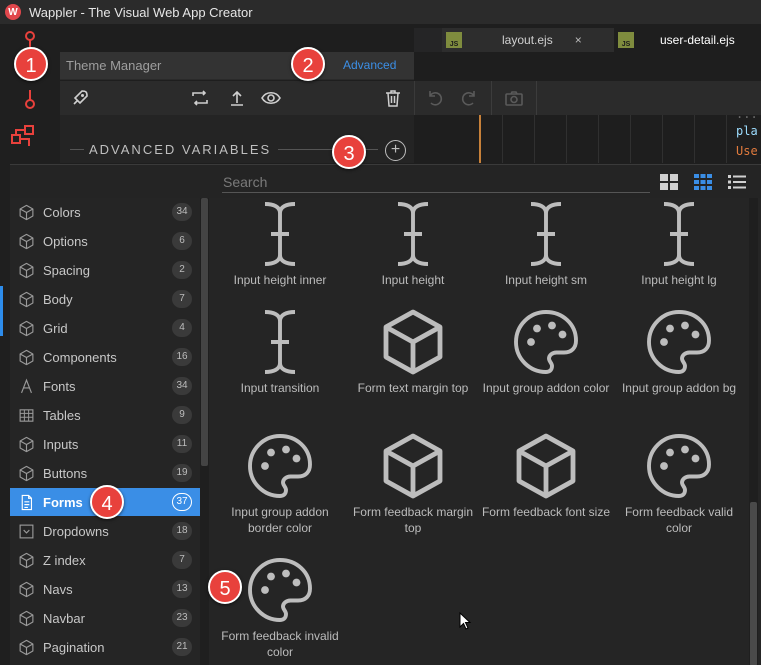 This screenshot has height=665, width=761. I want to click on variable-item: Input group addon border color, so click(280, 483).